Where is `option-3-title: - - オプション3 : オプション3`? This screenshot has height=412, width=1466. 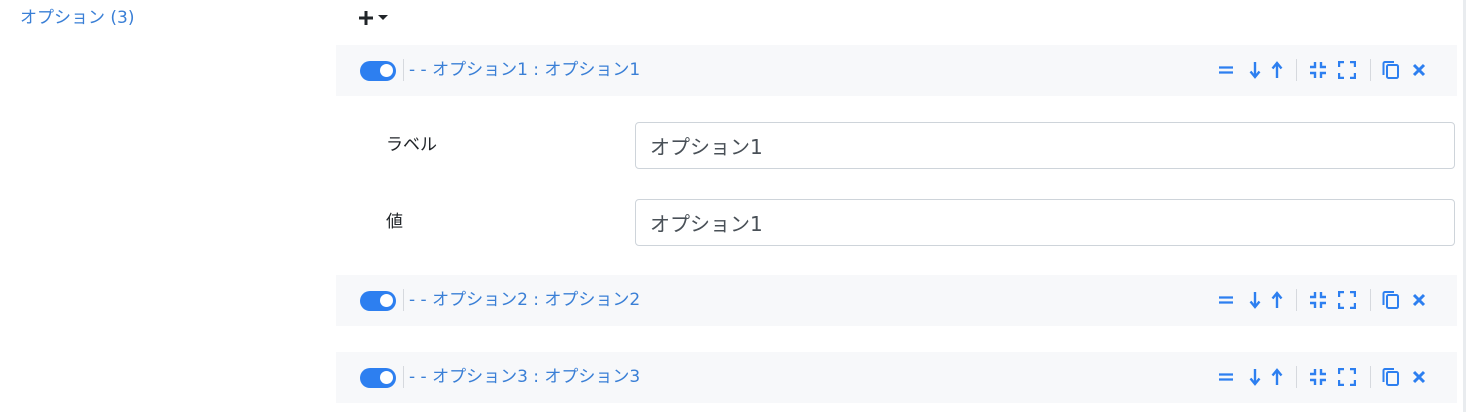
option-3-title: - - オプション3 : オプション3 is located at coordinates (524, 377).